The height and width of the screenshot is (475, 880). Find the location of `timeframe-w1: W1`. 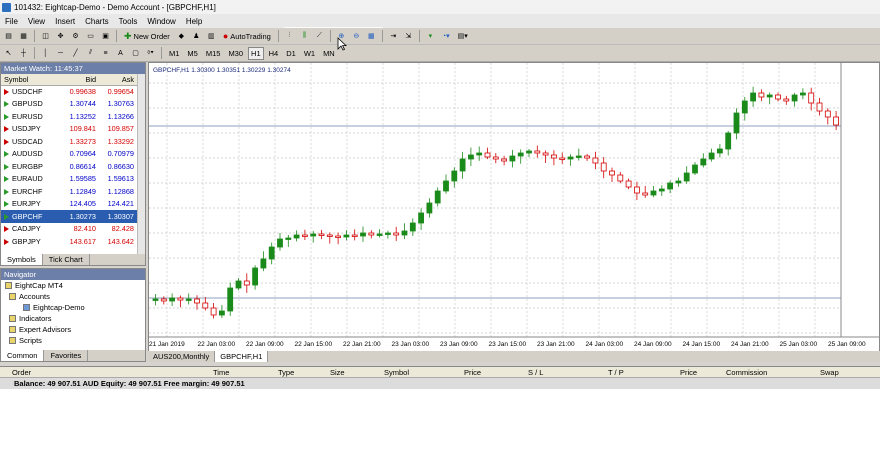

timeframe-w1: W1 is located at coordinates (309, 53).